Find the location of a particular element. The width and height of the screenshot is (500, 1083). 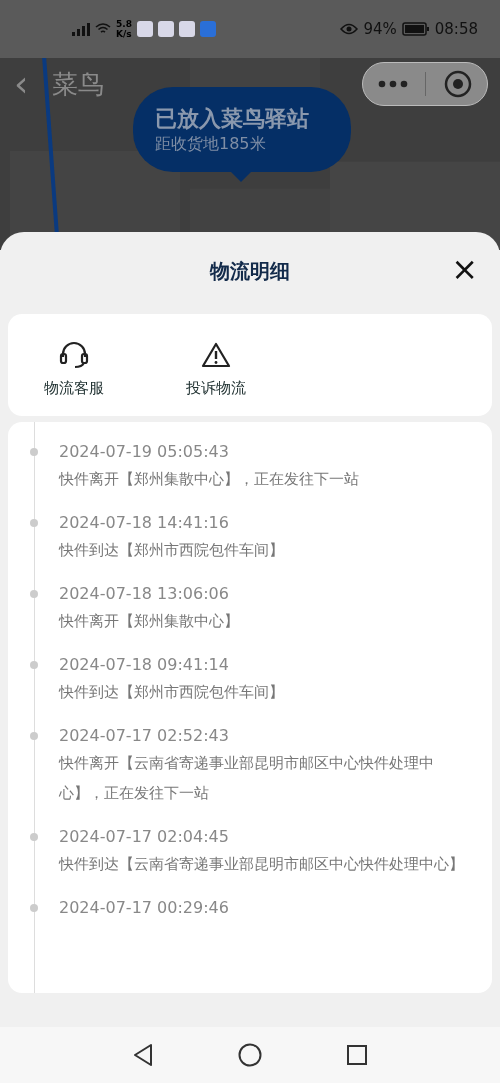

more-icon is located at coordinates (392, 84).